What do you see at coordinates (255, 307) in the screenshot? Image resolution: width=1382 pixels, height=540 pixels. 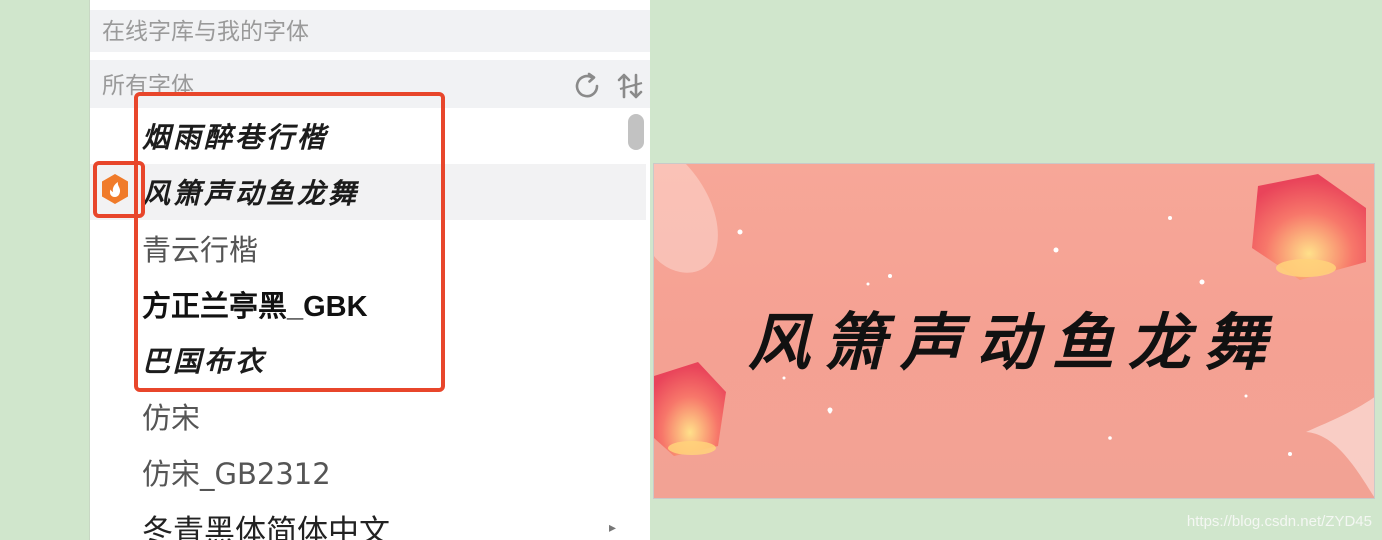 I see `font-item-label: 方正兰亭黑_GBK` at bounding box center [255, 307].